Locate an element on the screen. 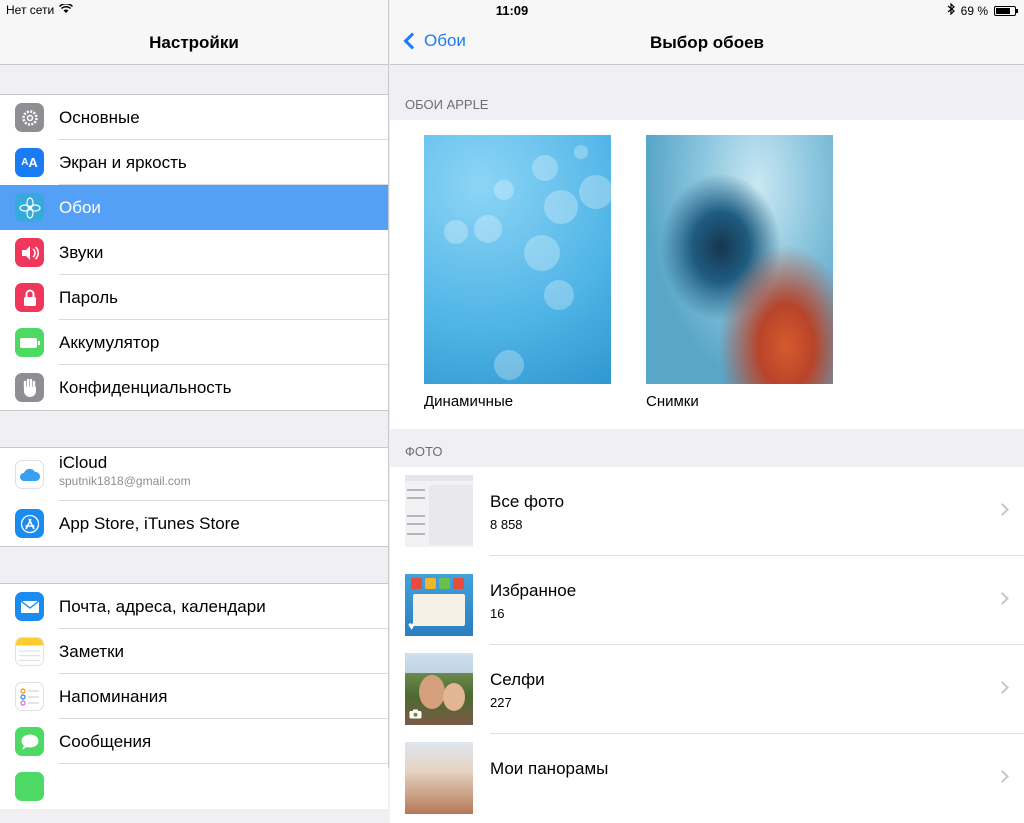 This screenshot has width=1024, height=823. cloud-icon is located at coordinates (29, 474).